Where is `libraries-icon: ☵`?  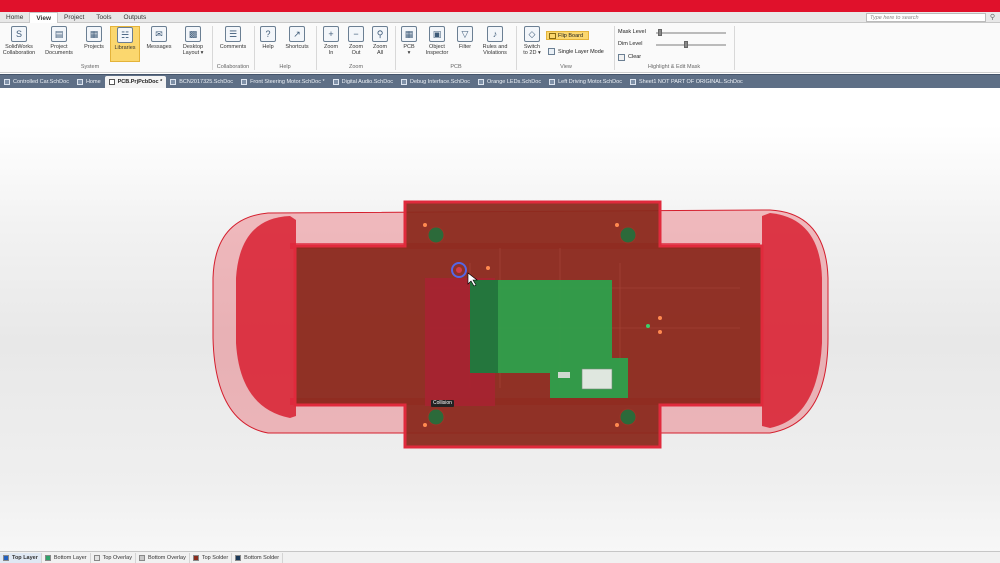
libraries-icon: ☵ is located at coordinates (125, 35).